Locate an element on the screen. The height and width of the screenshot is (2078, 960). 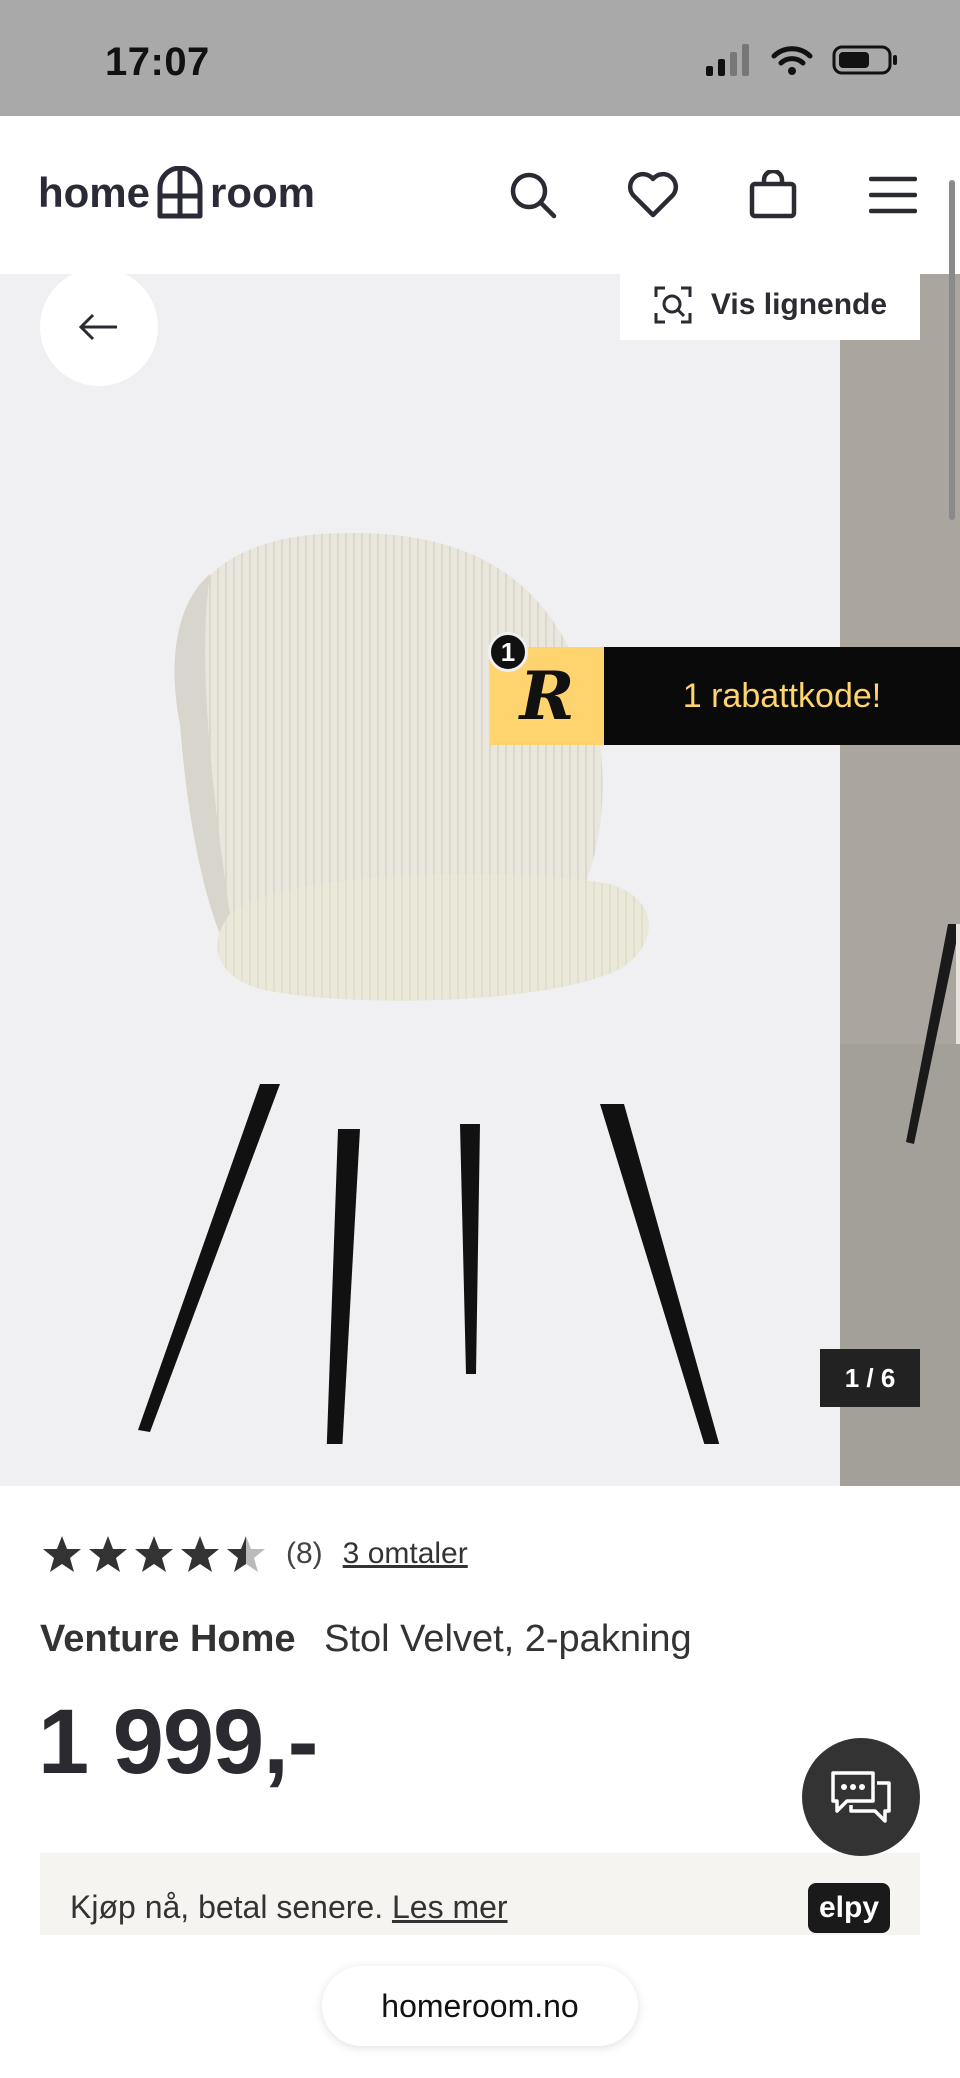
chat-button is located at coordinates (861, 1797).